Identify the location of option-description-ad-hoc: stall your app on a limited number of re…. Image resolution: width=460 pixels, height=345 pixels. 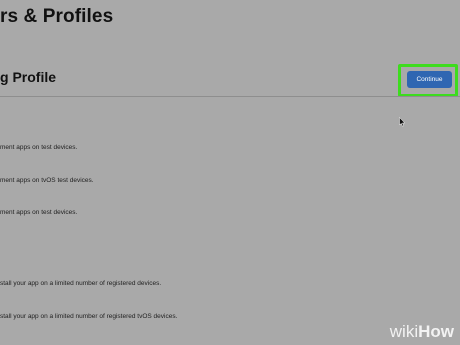
(81, 283).